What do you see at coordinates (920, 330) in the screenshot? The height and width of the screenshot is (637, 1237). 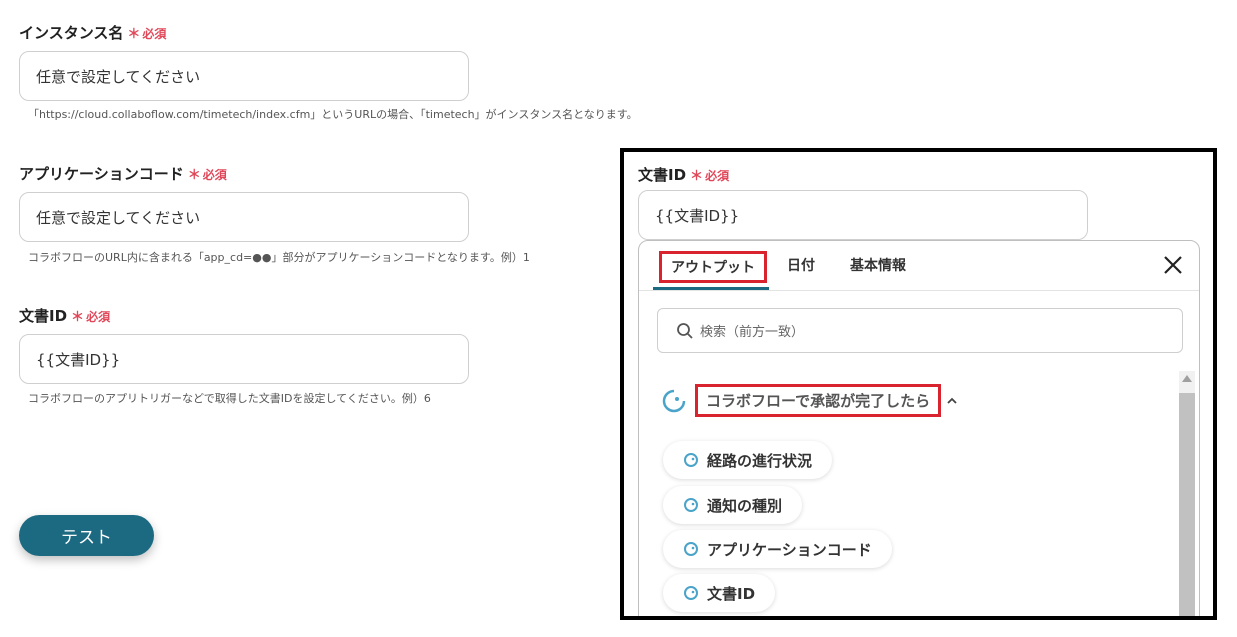 I see `search-input: 検索（前方一致）` at bounding box center [920, 330].